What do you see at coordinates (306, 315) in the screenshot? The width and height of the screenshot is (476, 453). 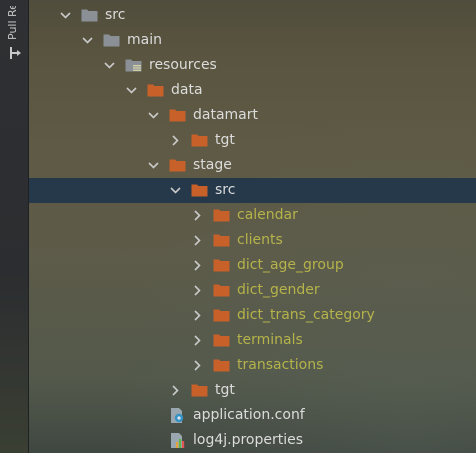 I see `tree-item-label: dict_trans_category` at bounding box center [306, 315].